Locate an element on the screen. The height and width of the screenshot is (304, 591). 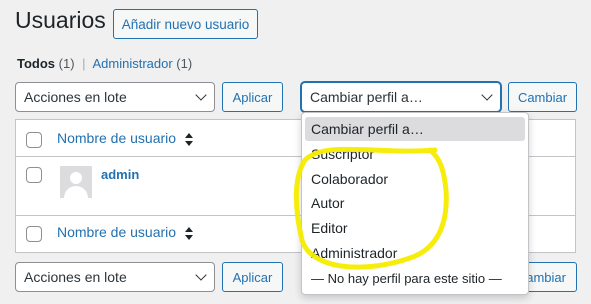
filter-all: Todos is located at coordinates (36, 63).